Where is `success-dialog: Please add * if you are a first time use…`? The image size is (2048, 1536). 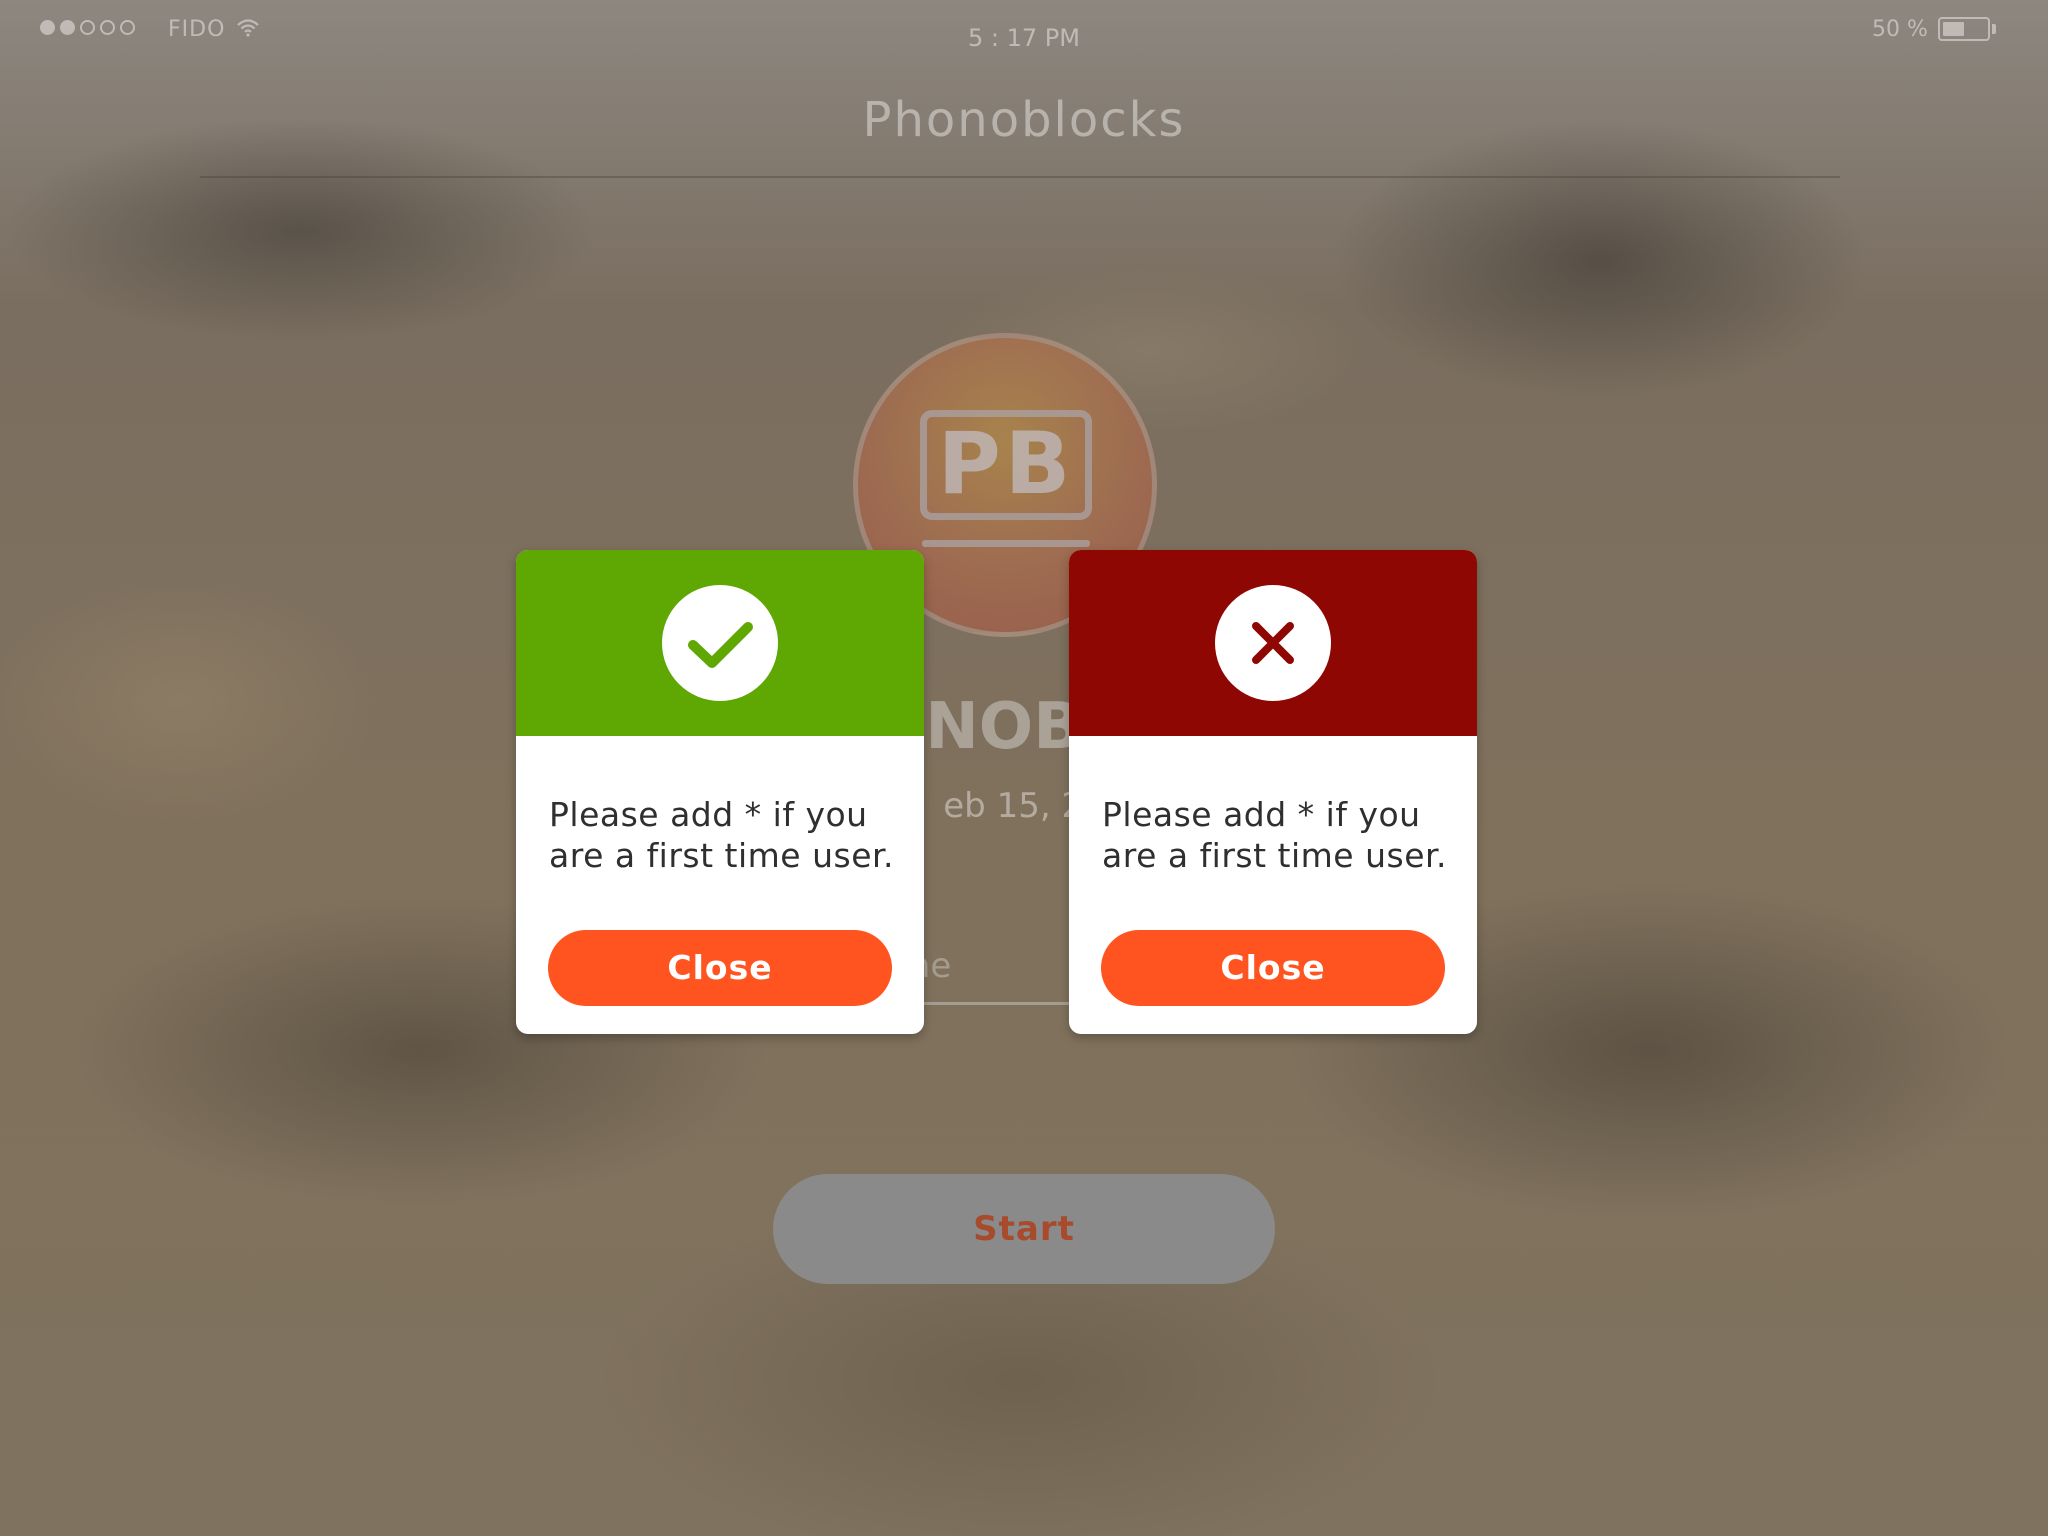 success-dialog: Please add * if you are a first time use… is located at coordinates (720, 792).